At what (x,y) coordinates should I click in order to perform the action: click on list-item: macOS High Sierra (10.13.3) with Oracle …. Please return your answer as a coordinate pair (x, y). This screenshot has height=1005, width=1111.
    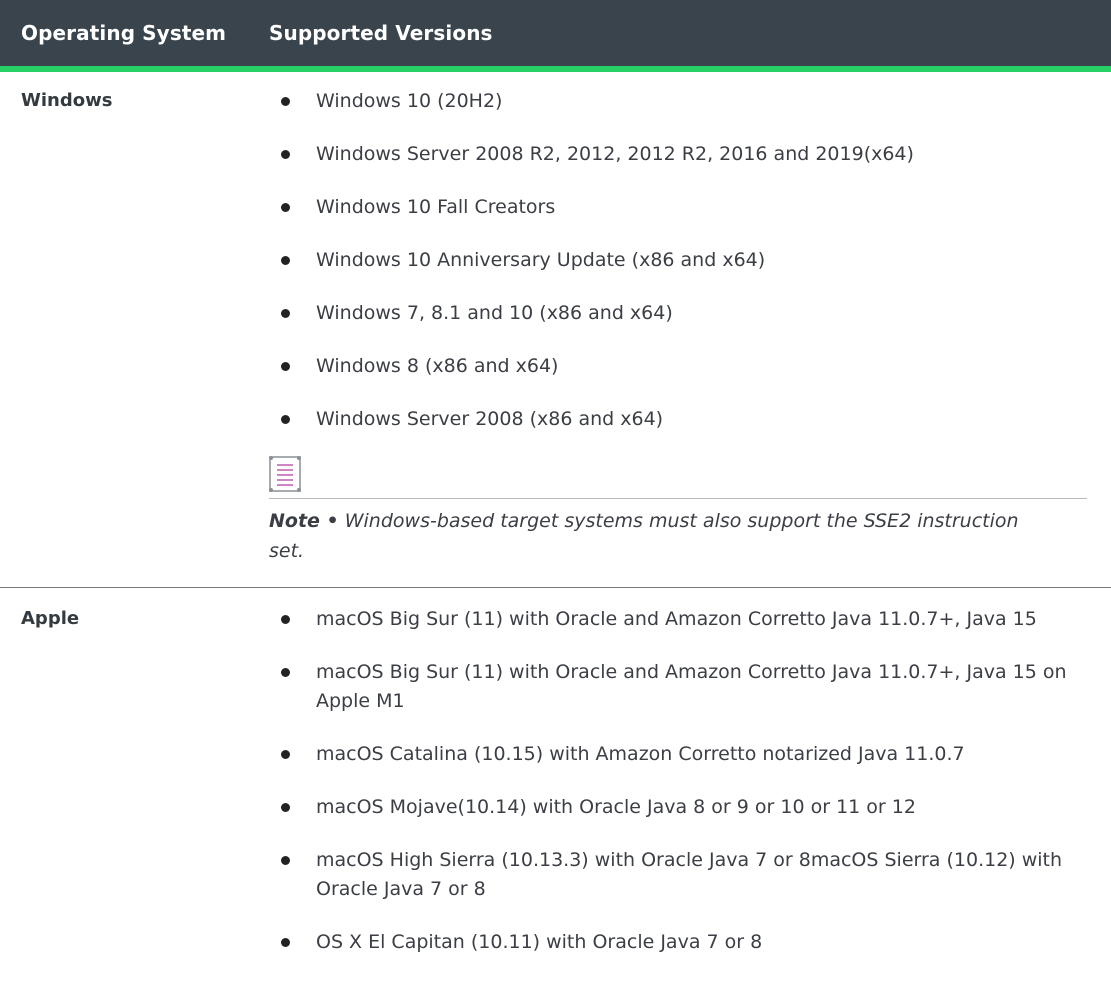
    Looking at the image, I should click on (678, 875).